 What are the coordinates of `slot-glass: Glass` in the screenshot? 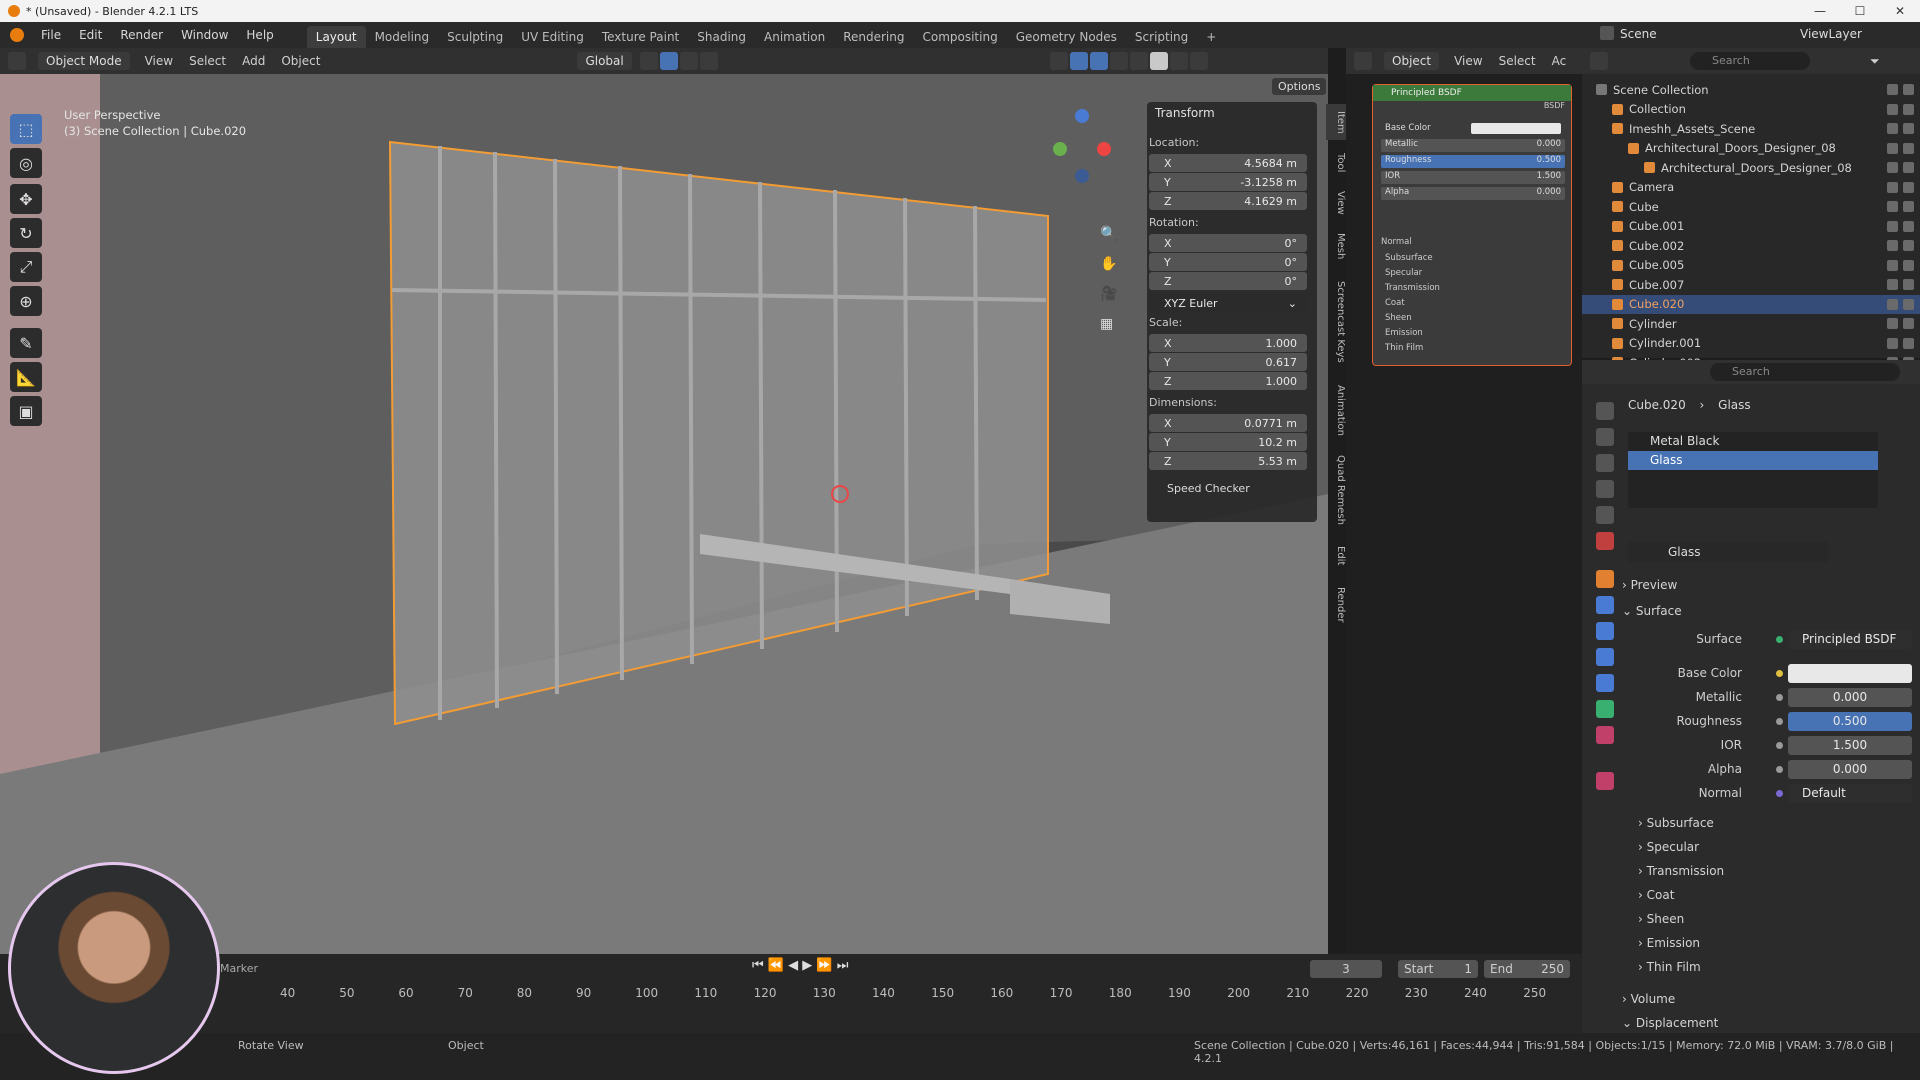 It's located at (1753, 460).